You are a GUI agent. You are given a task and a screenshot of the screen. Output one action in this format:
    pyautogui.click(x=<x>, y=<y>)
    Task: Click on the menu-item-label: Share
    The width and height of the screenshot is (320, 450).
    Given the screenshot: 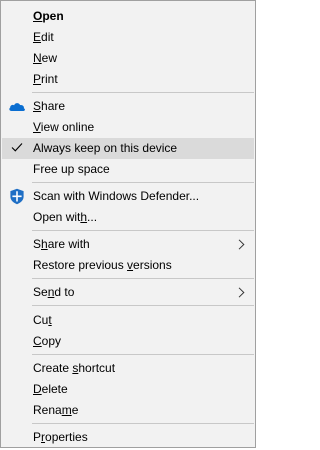 What is the action you would take?
    pyautogui.click(x=49, y=106)
    